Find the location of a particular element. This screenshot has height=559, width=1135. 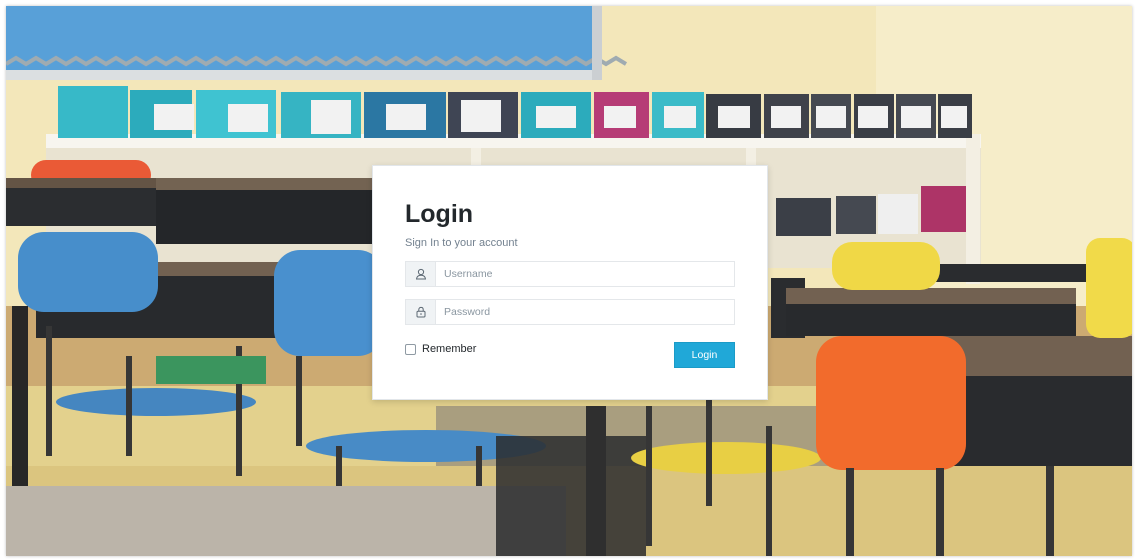

lock-icon is located at coordinates (420, 312).